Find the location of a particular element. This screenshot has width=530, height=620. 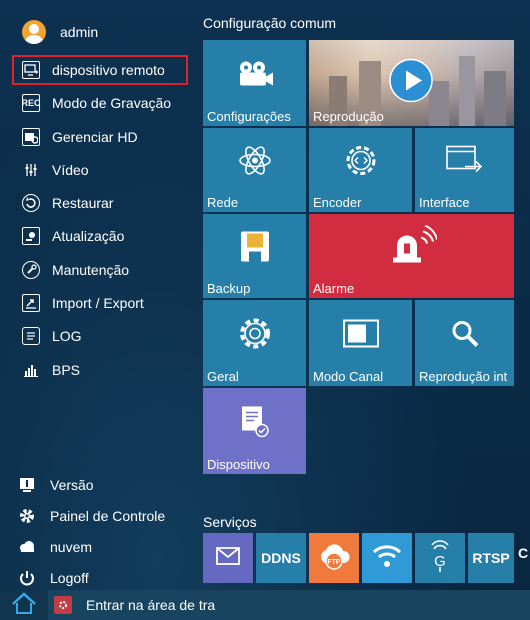

system-menu: Versão Painel de Controle nuvem Logoff is located at coordinates (104, 532).